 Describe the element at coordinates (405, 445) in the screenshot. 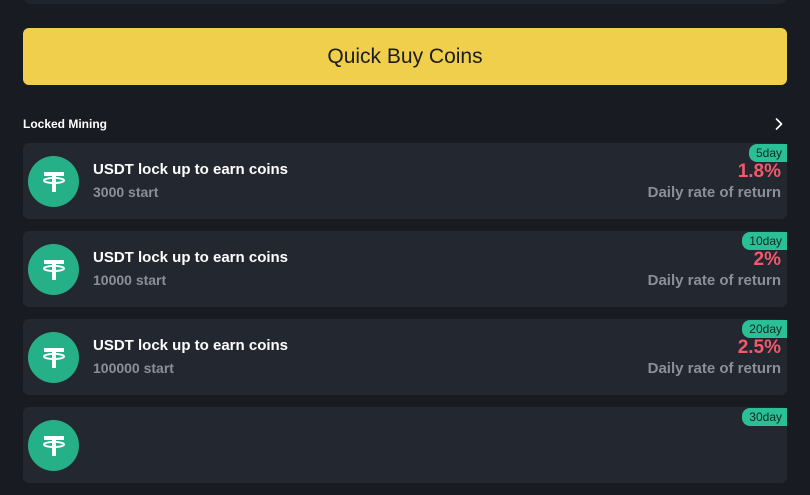

I see `mining-card: 30day` at that location.